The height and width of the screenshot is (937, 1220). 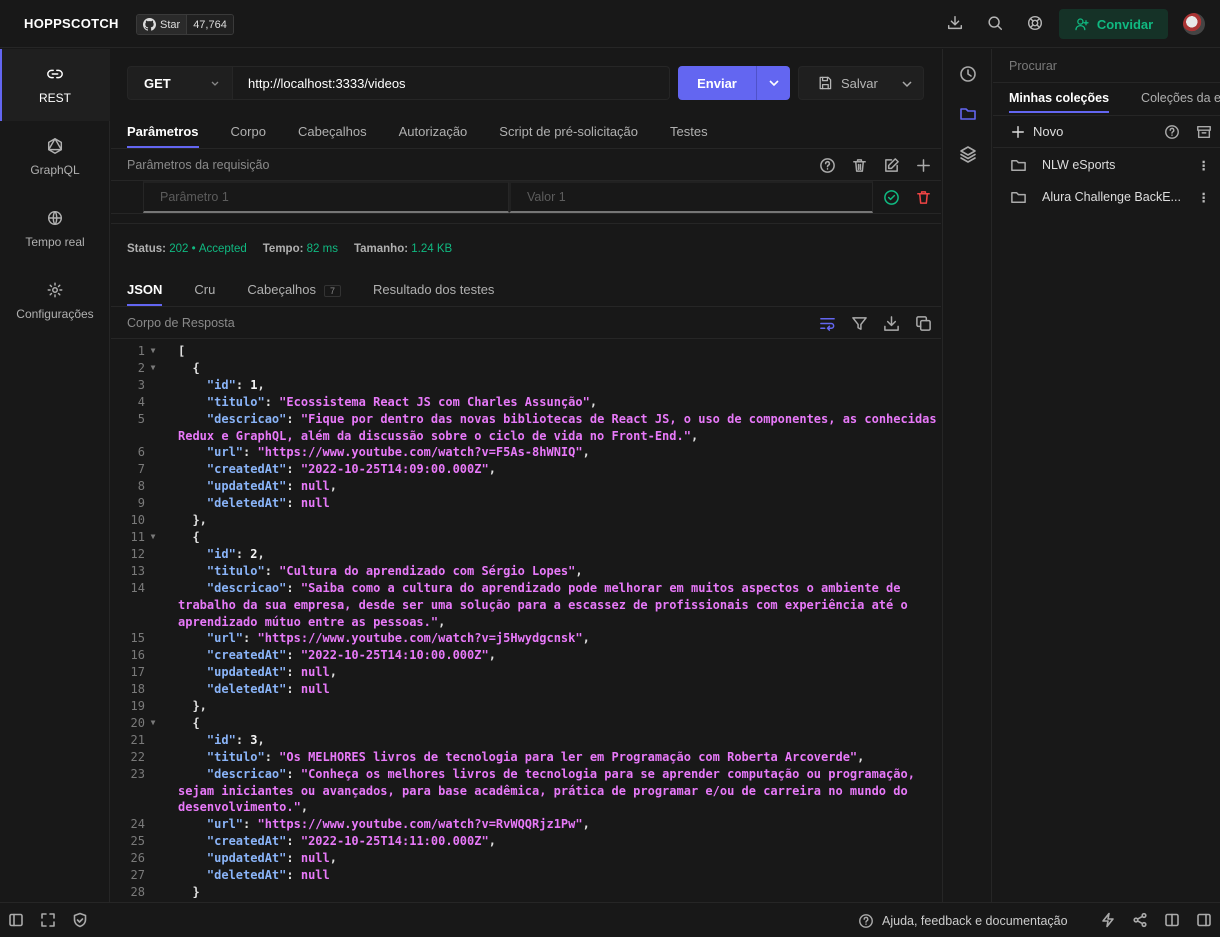 I want to click on check-circle-icon, so click(x=891, y=197).